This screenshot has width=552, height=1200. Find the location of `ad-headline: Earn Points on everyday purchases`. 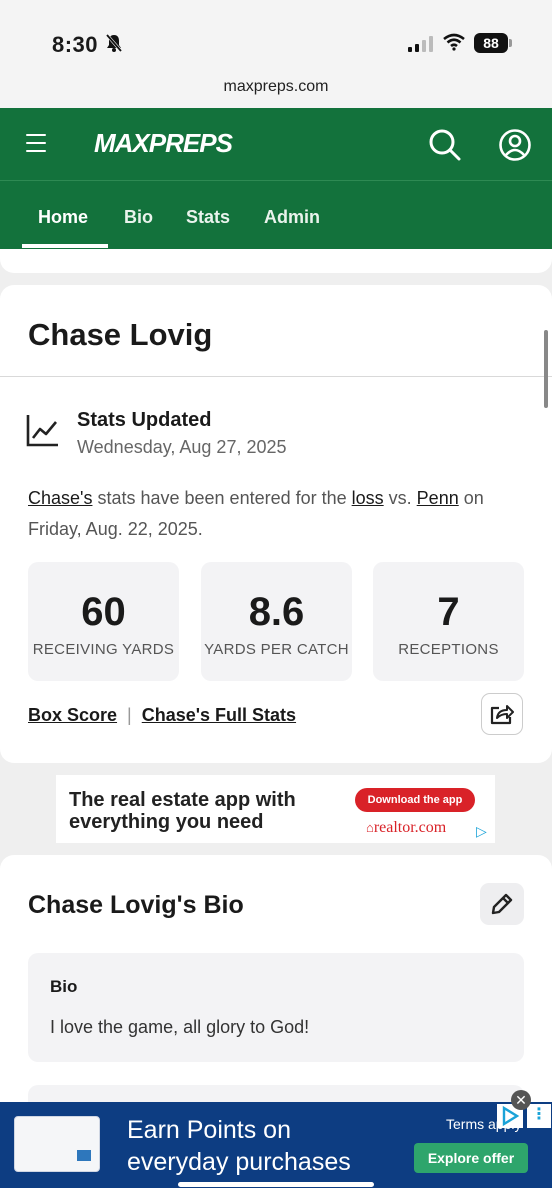

ad-headline: Earn Points on everyday purchases is located at coordinates (239, 1146).